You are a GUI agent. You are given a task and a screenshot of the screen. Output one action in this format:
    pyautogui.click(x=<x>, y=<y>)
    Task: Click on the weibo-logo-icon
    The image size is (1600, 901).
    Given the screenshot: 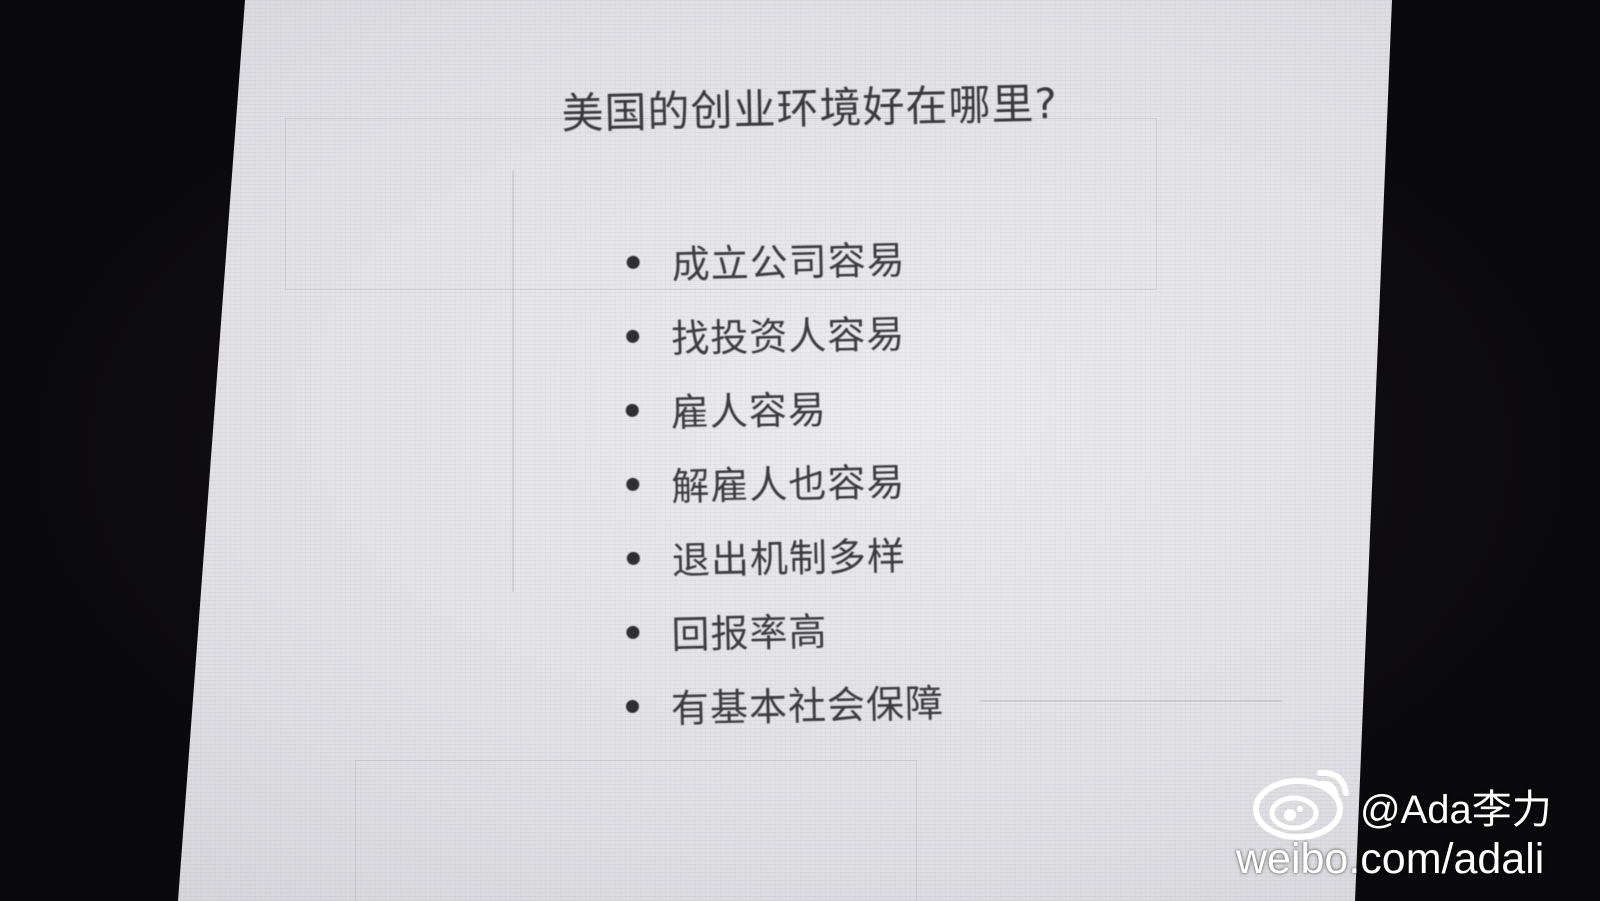 What is the action you would take?
    pyautogui.click(x=1301, y=804)
    